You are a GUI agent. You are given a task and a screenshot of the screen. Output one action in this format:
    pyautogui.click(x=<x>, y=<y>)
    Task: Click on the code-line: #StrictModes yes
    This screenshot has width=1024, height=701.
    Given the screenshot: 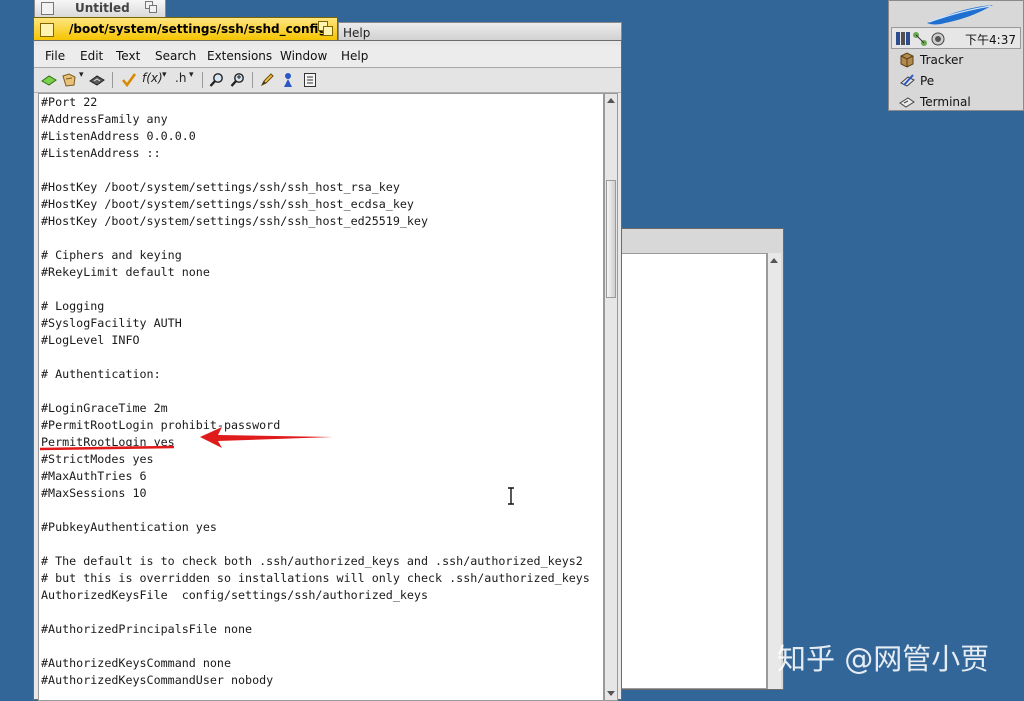 What is the action you would take?
    pyautogui.click(x=97, y=459)
    